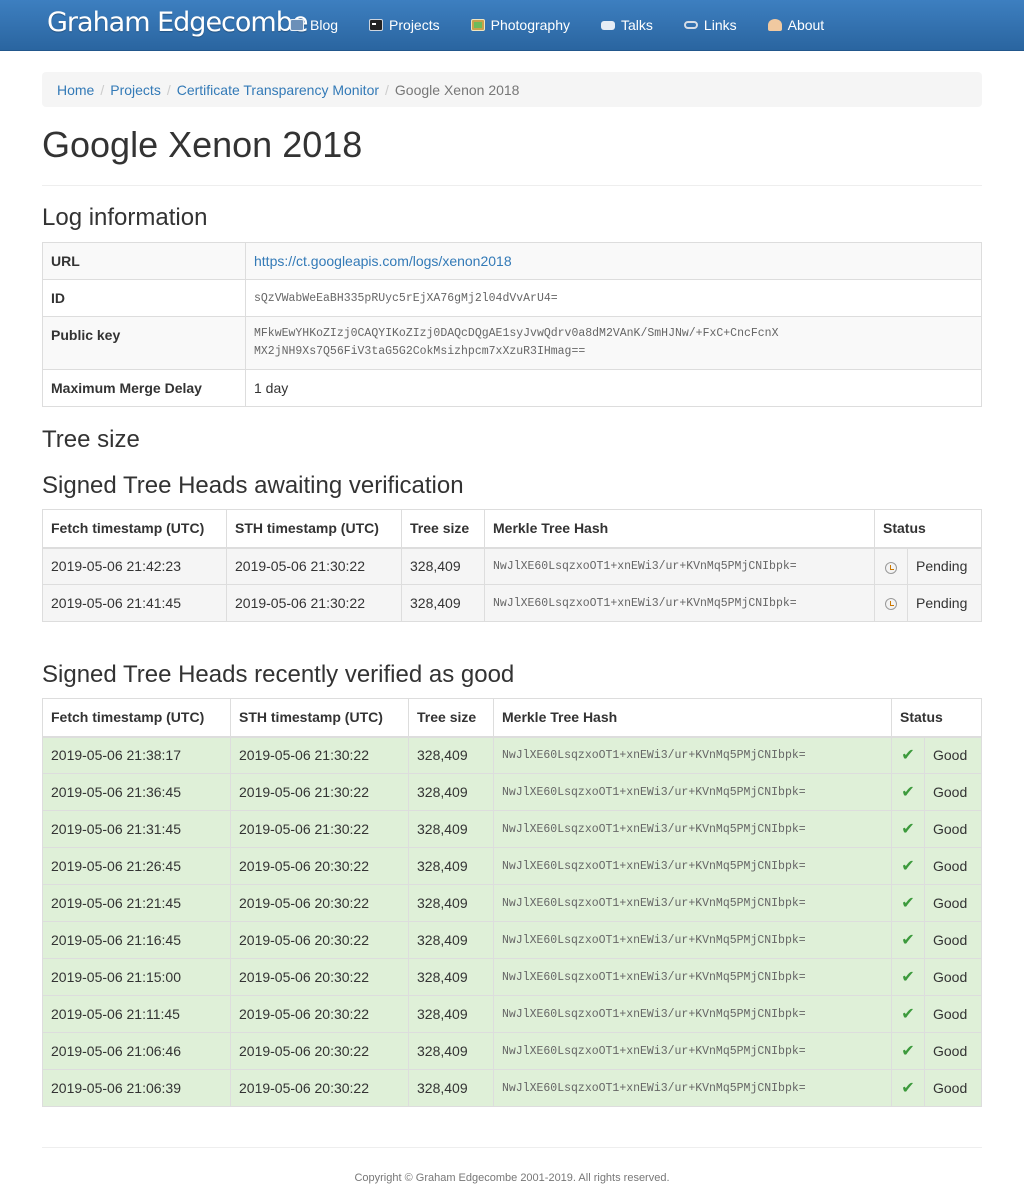 The width and height of the screenshot is (1024, 1204). What do you see at coordinates (177, 22) in the screenshot?
I see `site-brand: Graham Edgecombe` at bounding box center [177, 22].